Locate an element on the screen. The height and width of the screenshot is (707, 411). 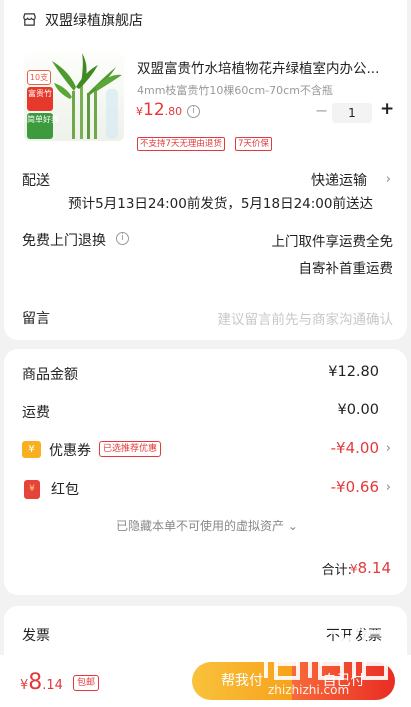
coupon-tag: 已选推荐优惠 is located at coordinates (130, 449).